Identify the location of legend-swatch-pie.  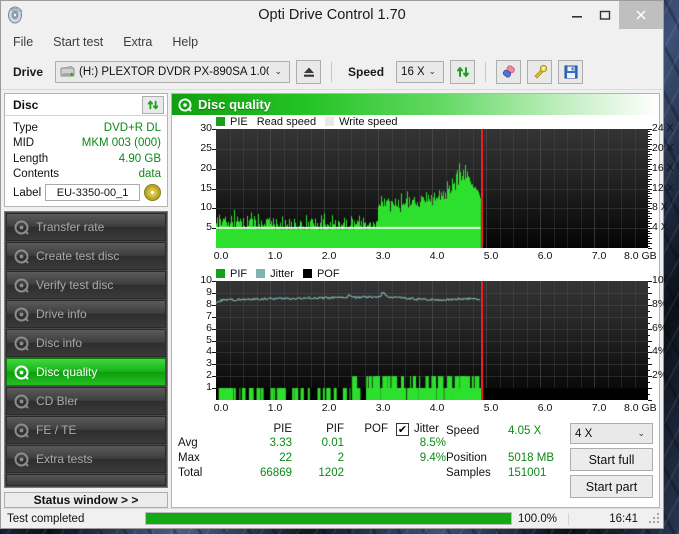
(220, 121).